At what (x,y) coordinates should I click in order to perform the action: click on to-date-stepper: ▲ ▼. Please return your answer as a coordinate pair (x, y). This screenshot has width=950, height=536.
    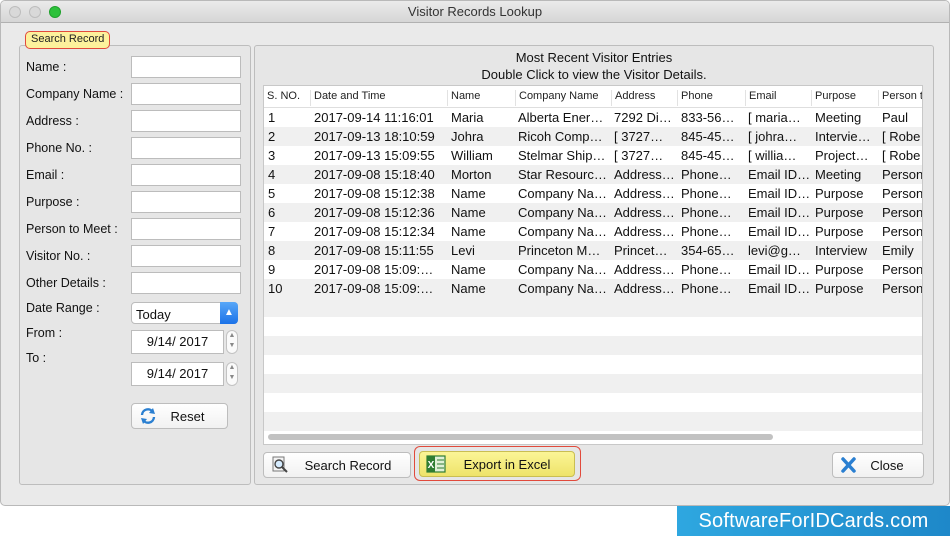
    Looking at the image, I should click on (232, 374).